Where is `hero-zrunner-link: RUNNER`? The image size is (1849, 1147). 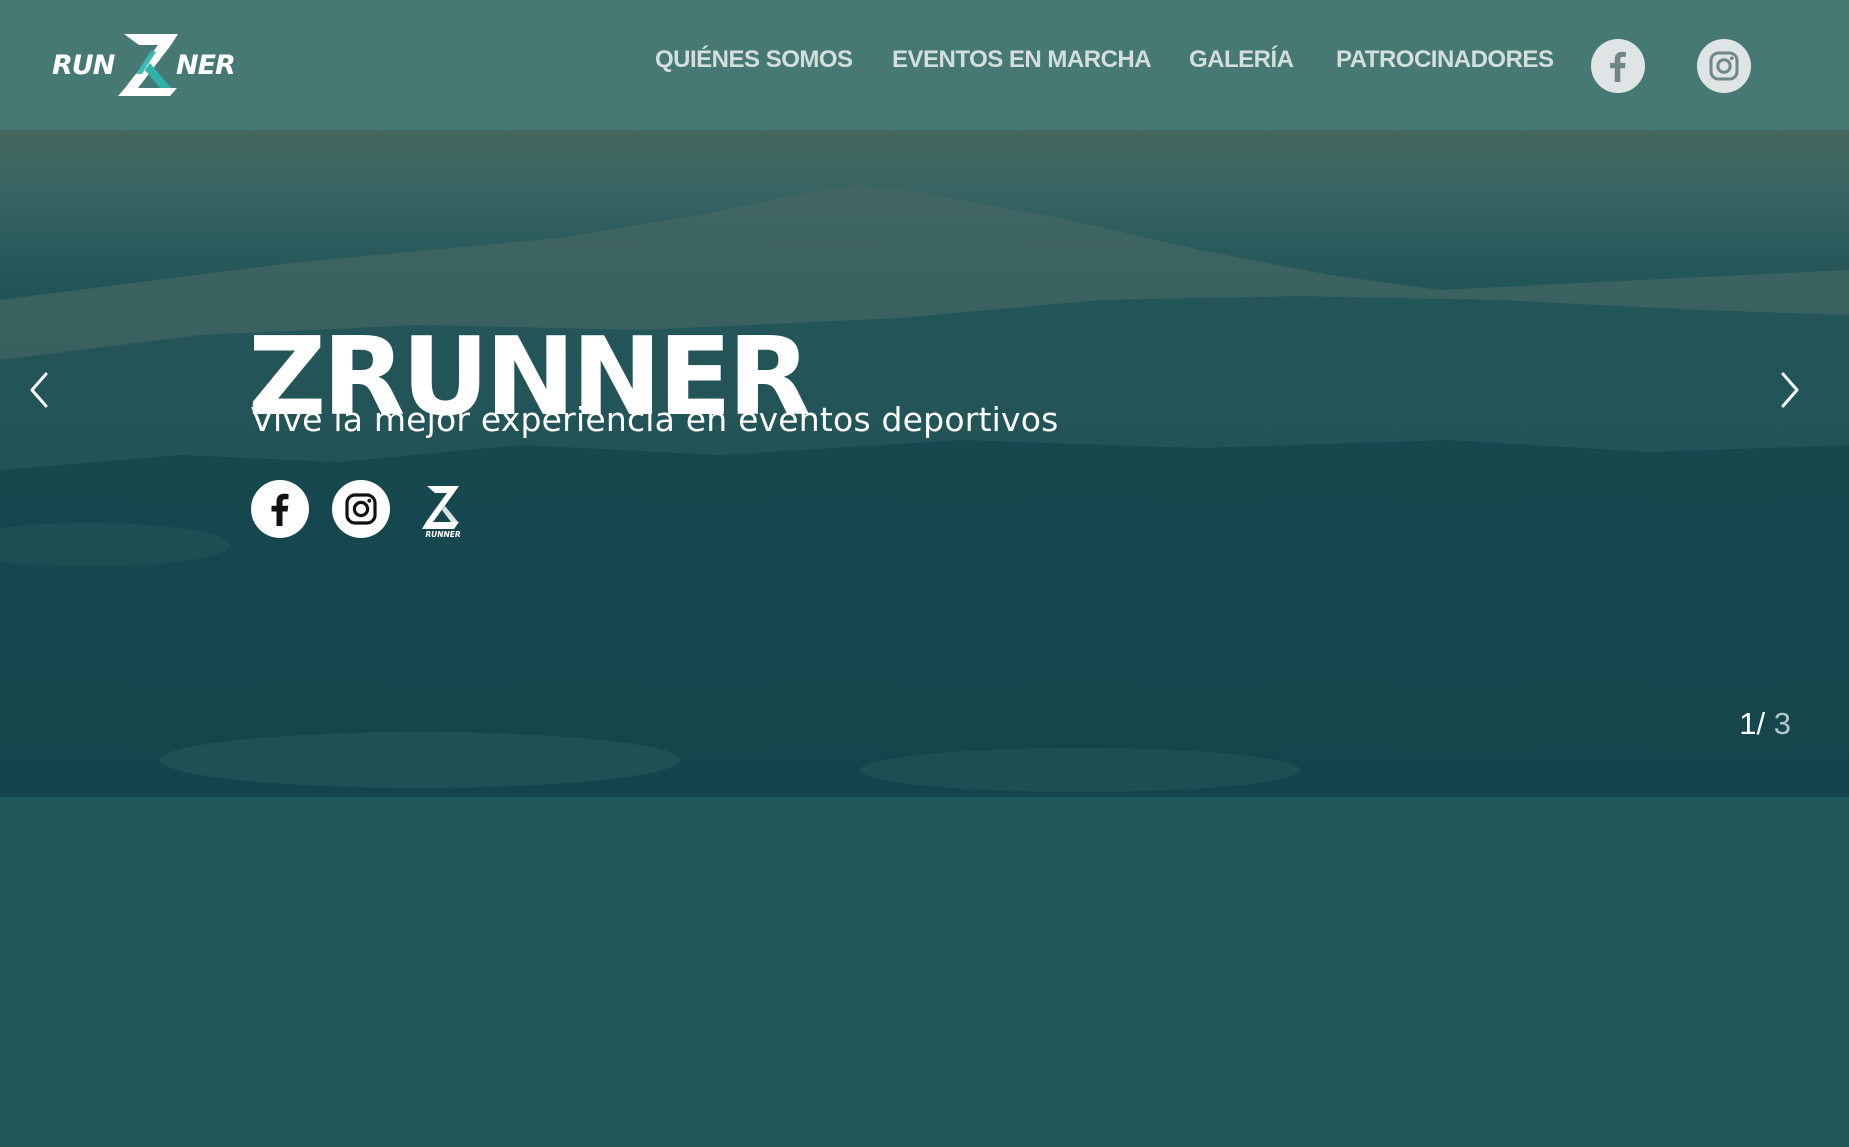 hero-zrunner-link: RUNNER is located at coordinates (443, 510).